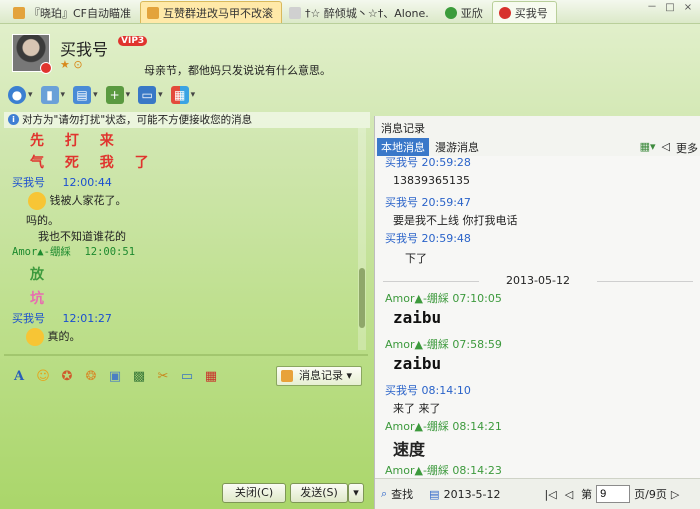 Image resolution: width=700 pixels, height=509 pixels. What do you see at coordinates (91, 377) in the screenshot?
I see `shake-icon: ❂` at bounding box center [91, 377].